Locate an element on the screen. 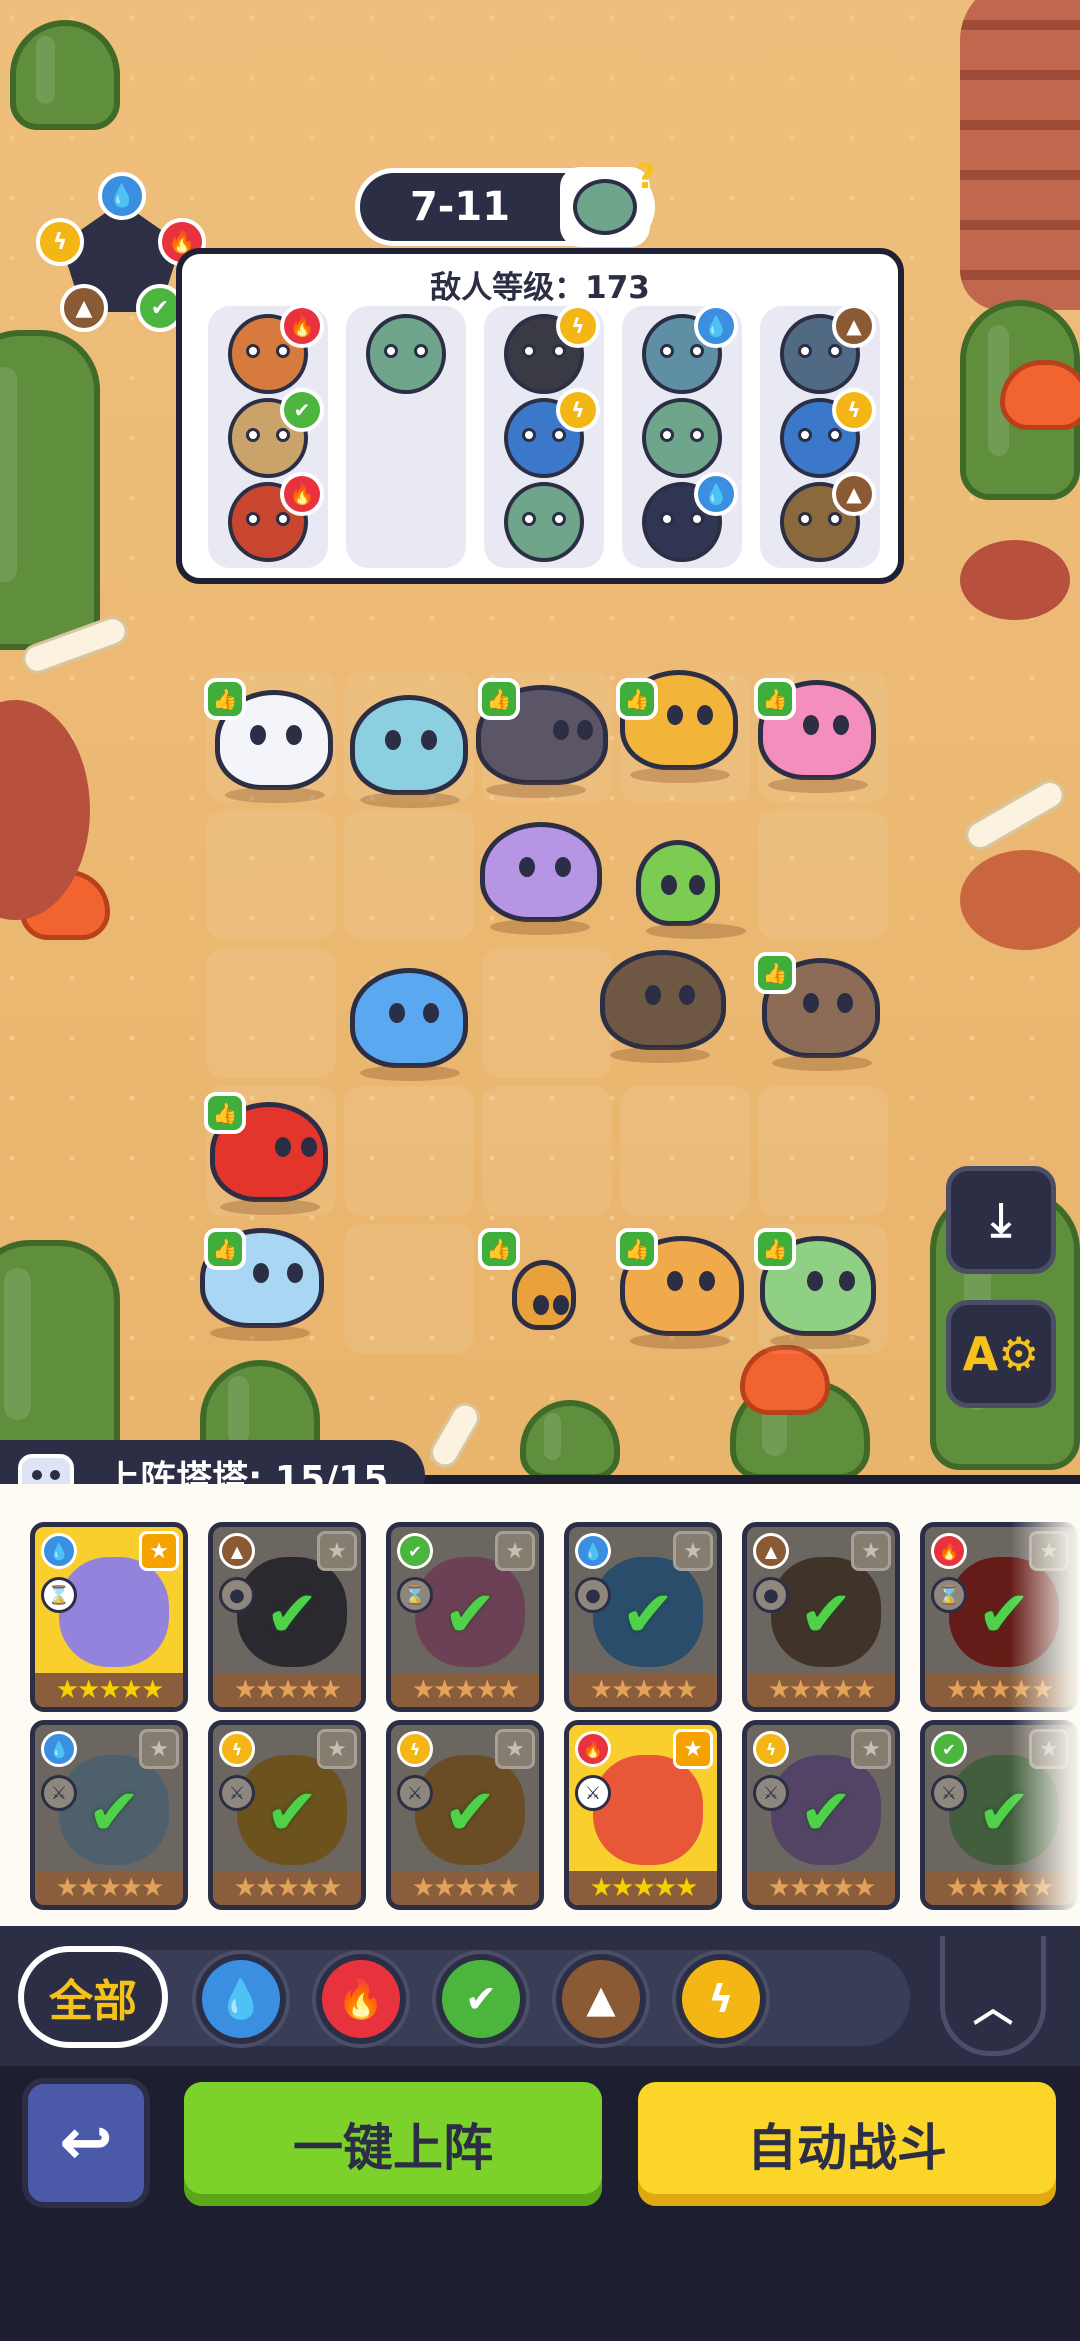 The image size is (1080, 2341). filter-fire-button: 🔥 is located at coordinates (361, 1999).